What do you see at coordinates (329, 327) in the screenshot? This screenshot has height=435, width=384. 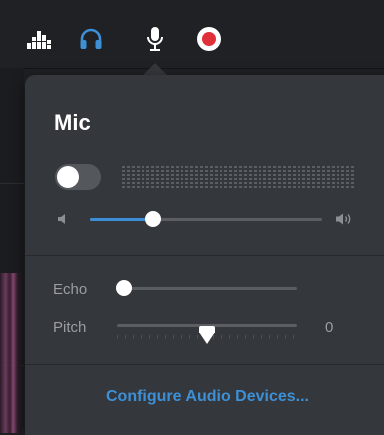 I see `pitch-value: 0` at bounding box center [329, 327].